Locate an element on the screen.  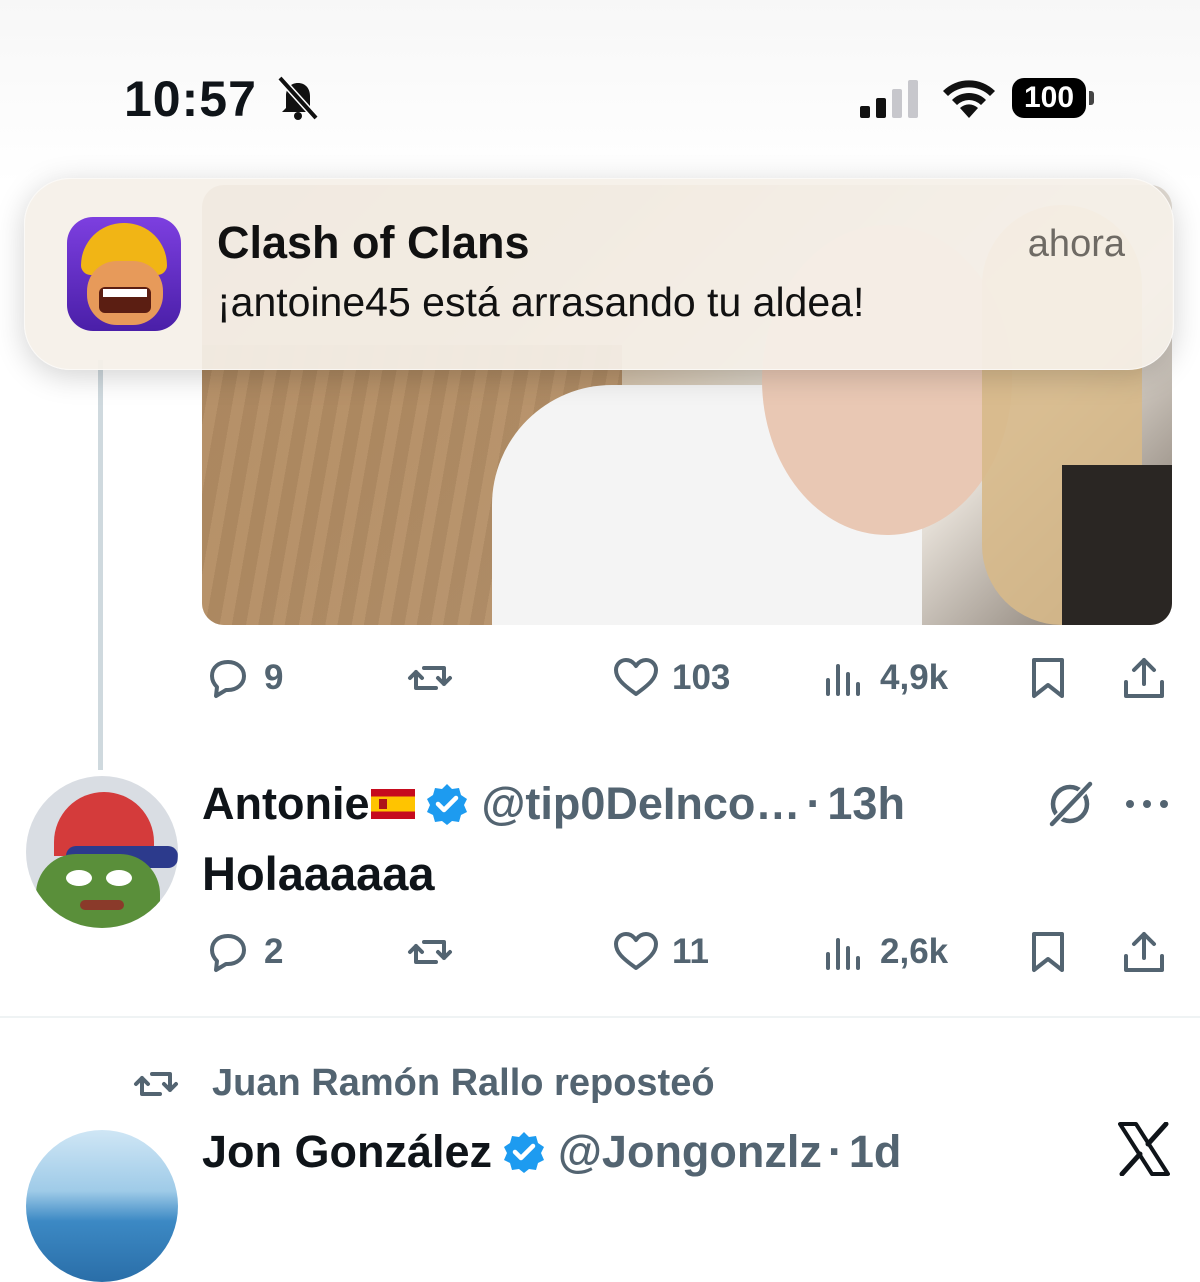
tweet-action-bar: 2 11 2,6k is located at coordinates (690, 952).